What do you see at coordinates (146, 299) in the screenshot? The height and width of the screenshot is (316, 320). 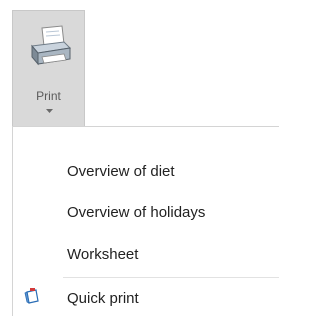 I see `menu-item-quick-print: Quick print` at bounding box center [146, 299].